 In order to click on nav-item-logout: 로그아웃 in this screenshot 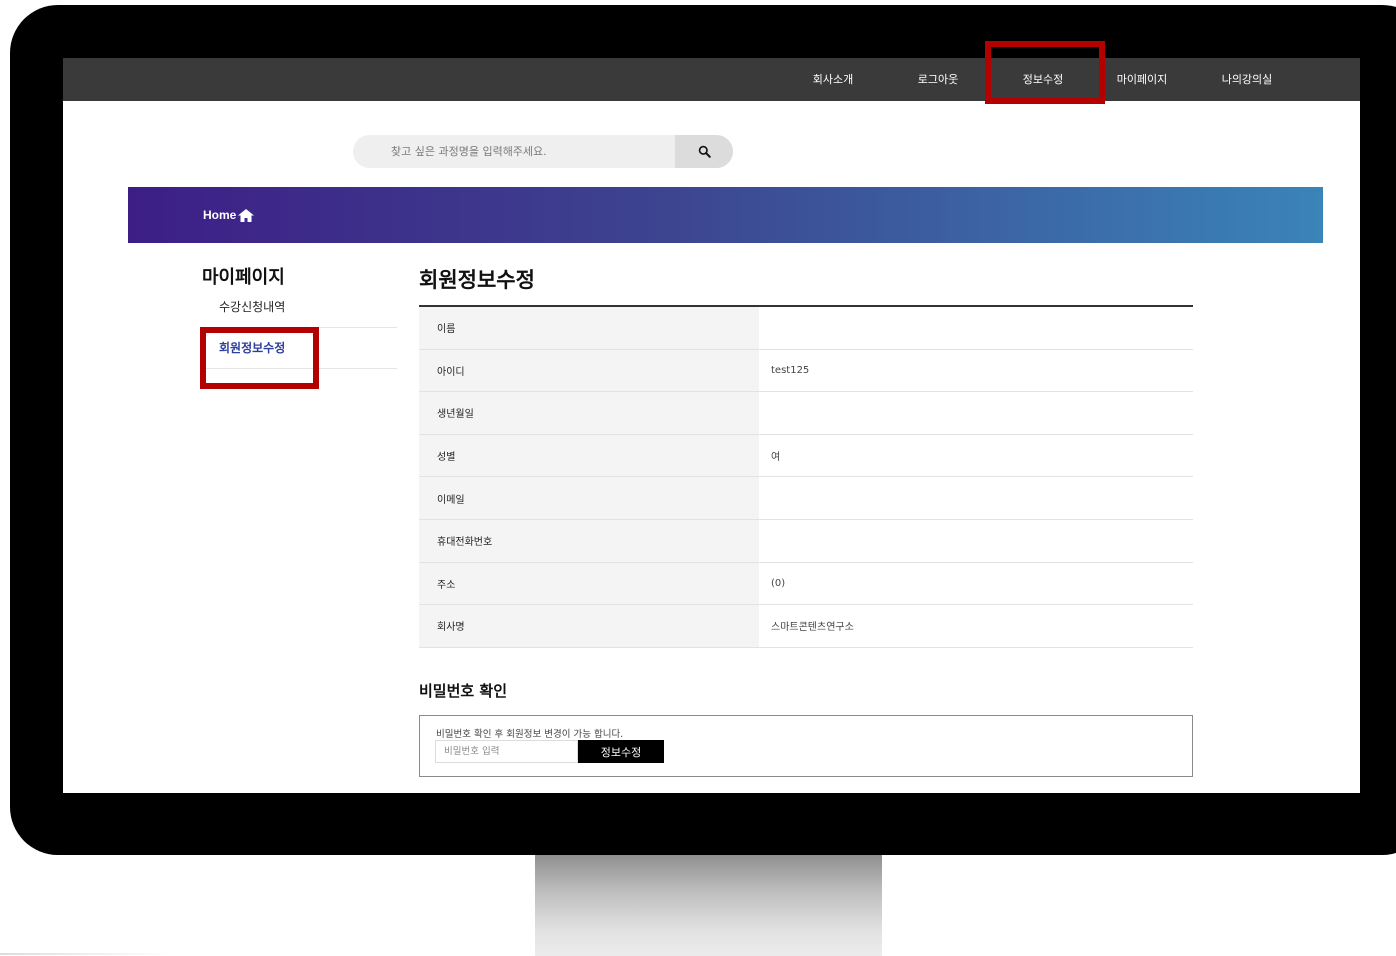, I will do `click(938, 79)`.